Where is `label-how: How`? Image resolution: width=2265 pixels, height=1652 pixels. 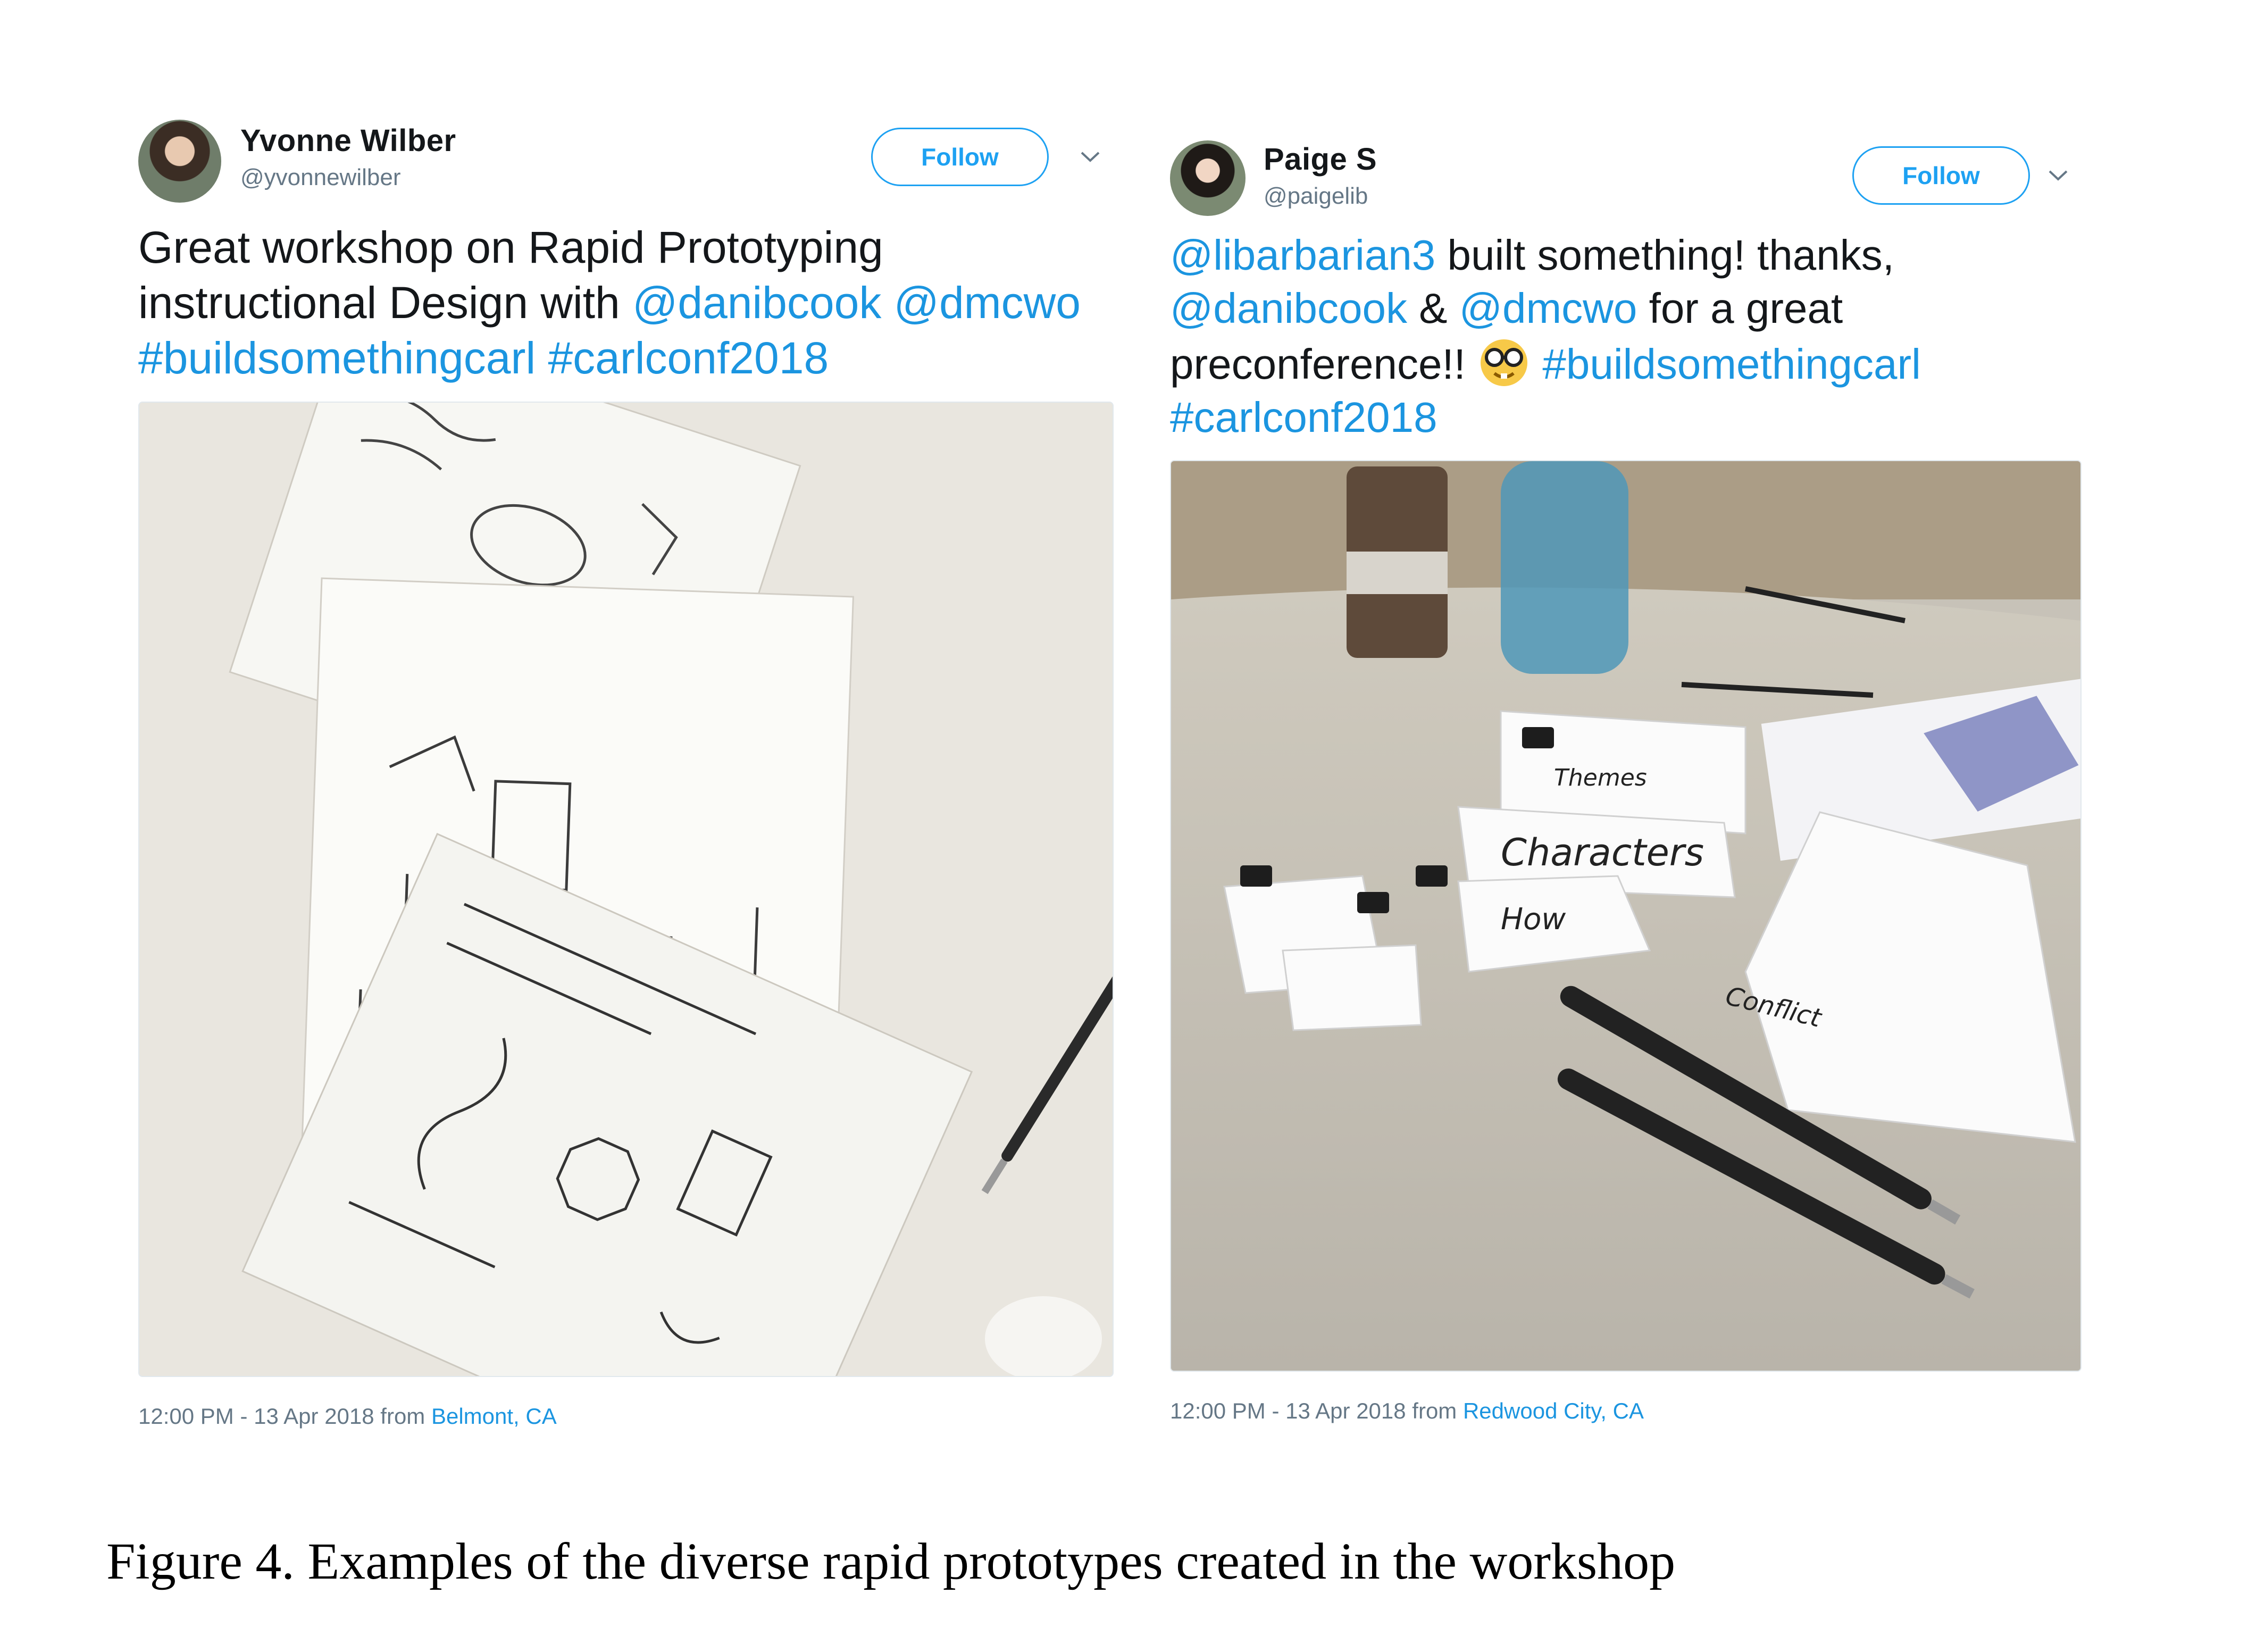 label-how: How is located at coordinates (1534, 919).